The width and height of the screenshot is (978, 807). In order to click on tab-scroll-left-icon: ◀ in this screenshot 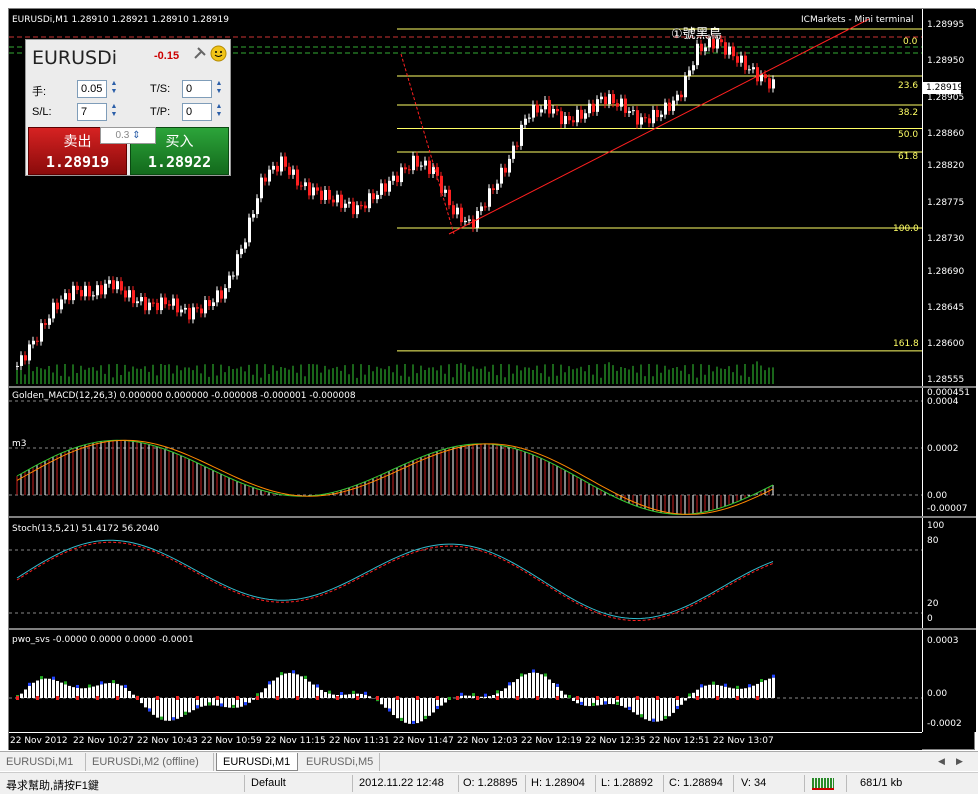, I will do `click(941, 761)`.